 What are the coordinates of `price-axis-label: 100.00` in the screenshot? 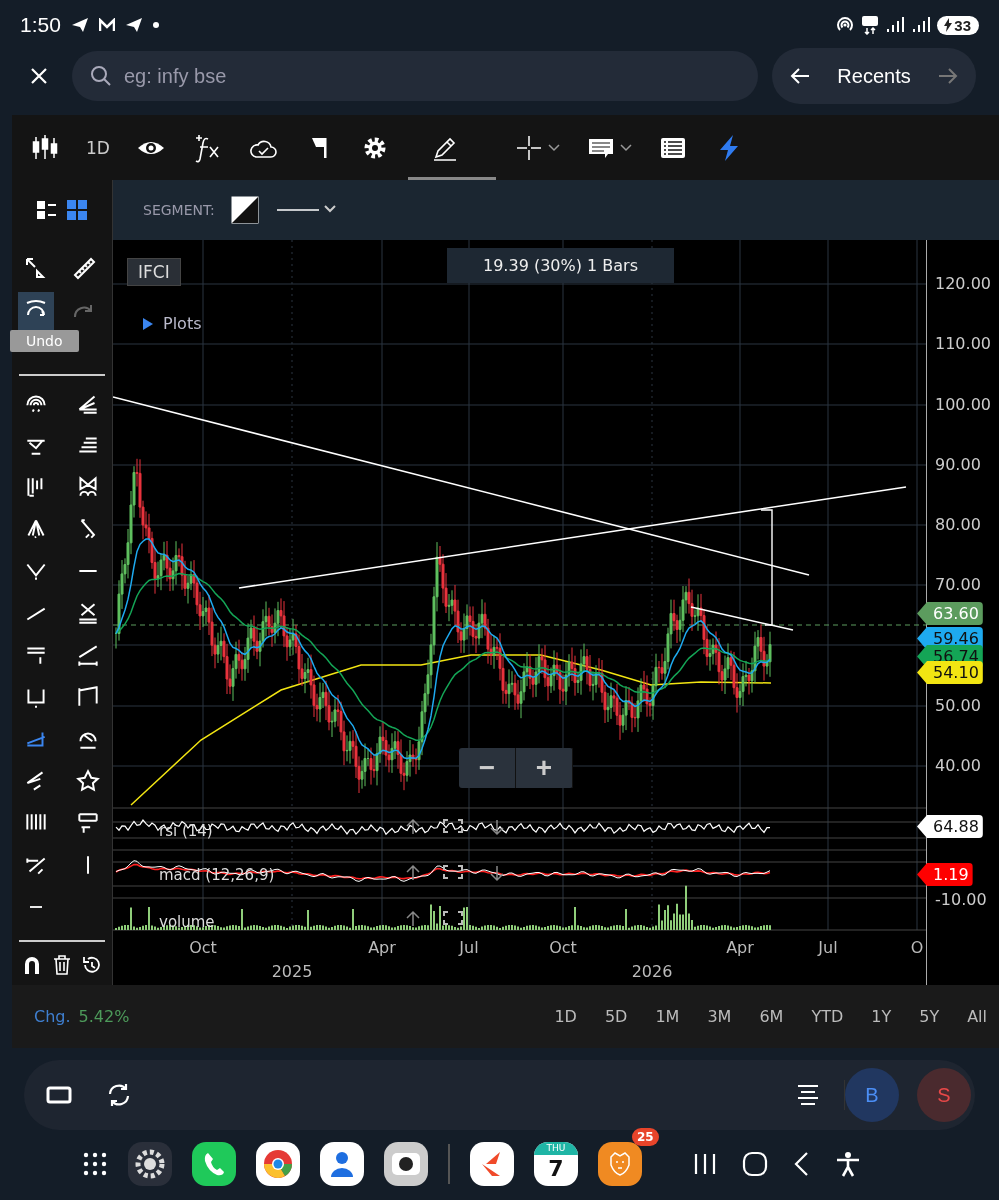 It's located at (963, 404).